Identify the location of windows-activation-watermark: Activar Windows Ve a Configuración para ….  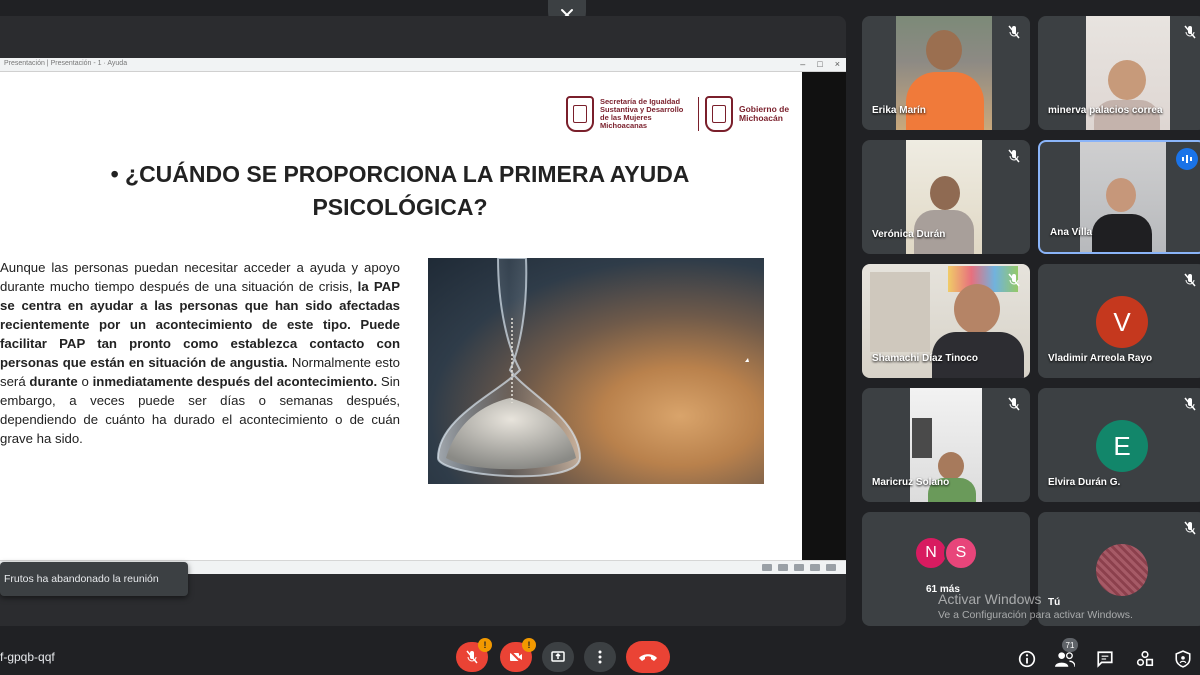
(1035, 606).